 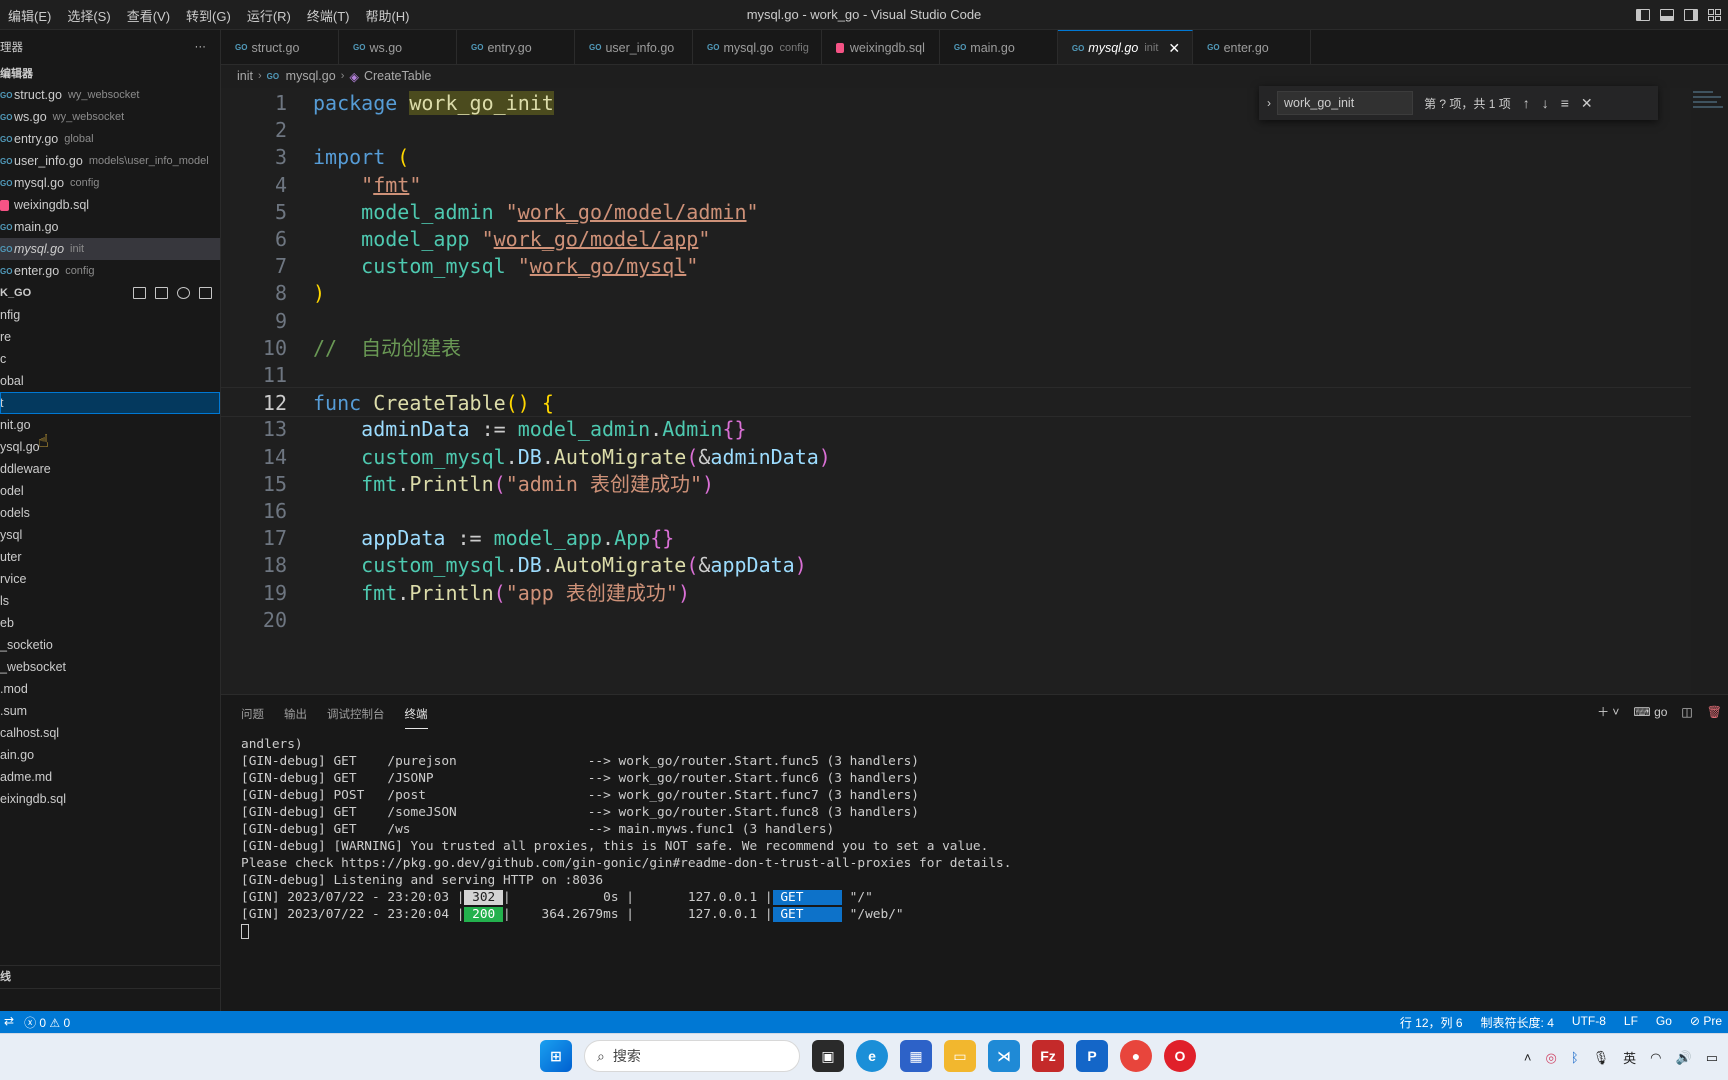 I want to click on tree-item: odel, so click(x=110, y=491).